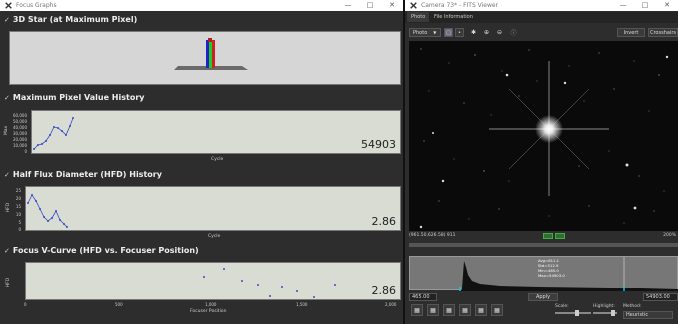  Describe the element at coordinates (465, 310) in the screenshot. I see `stretch-asinh-icon: ▦` at that location.